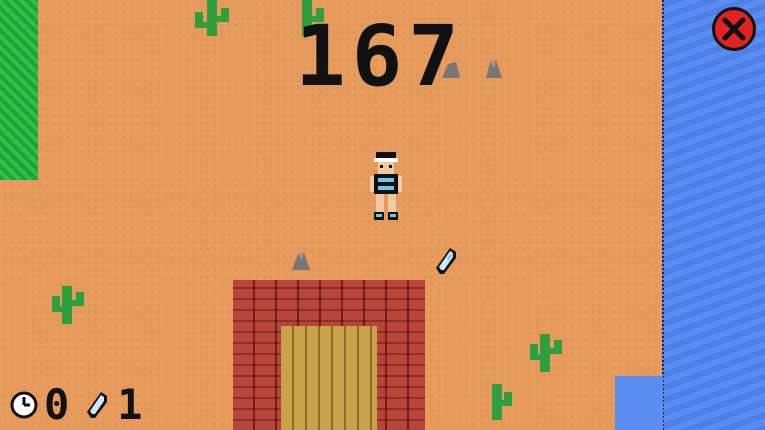 Image resolution: width=765 pixels, height=430 pixels. I want to click on close-icon, so click(734, 29).